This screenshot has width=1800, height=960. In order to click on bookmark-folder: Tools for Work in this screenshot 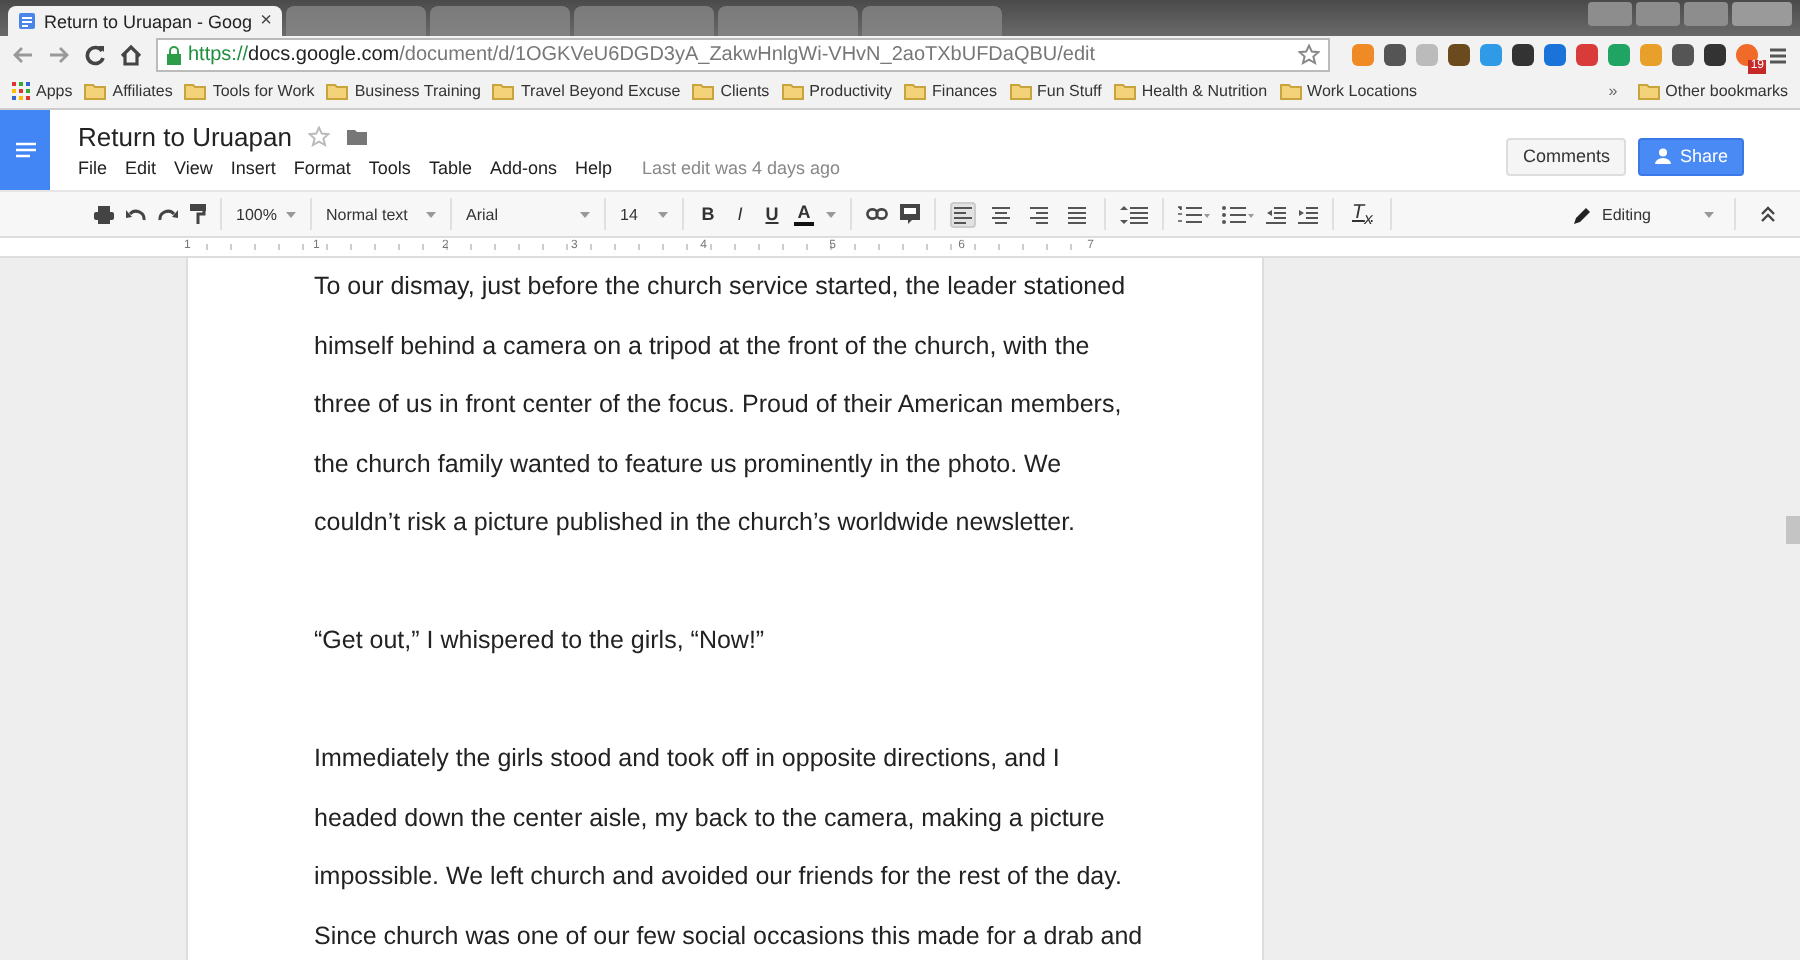, I will do `click(249, 91)`.